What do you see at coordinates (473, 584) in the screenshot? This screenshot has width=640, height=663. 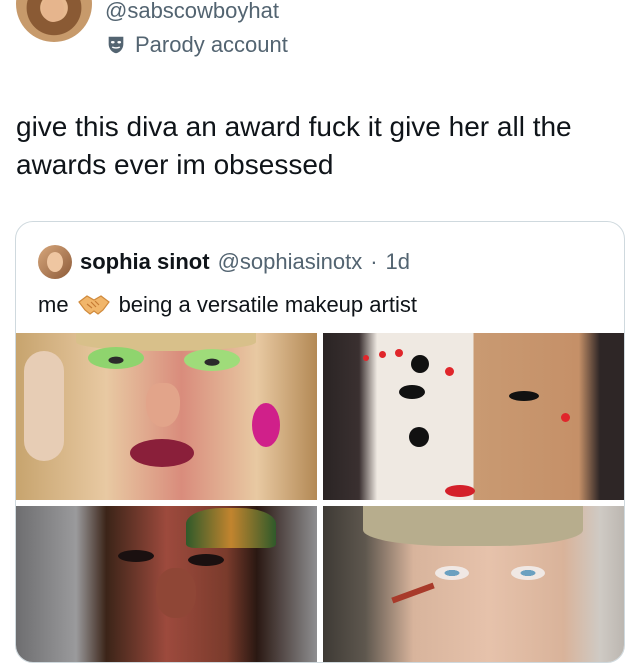 I see `photo-wound-makeup` at bounding box center [473, 584].